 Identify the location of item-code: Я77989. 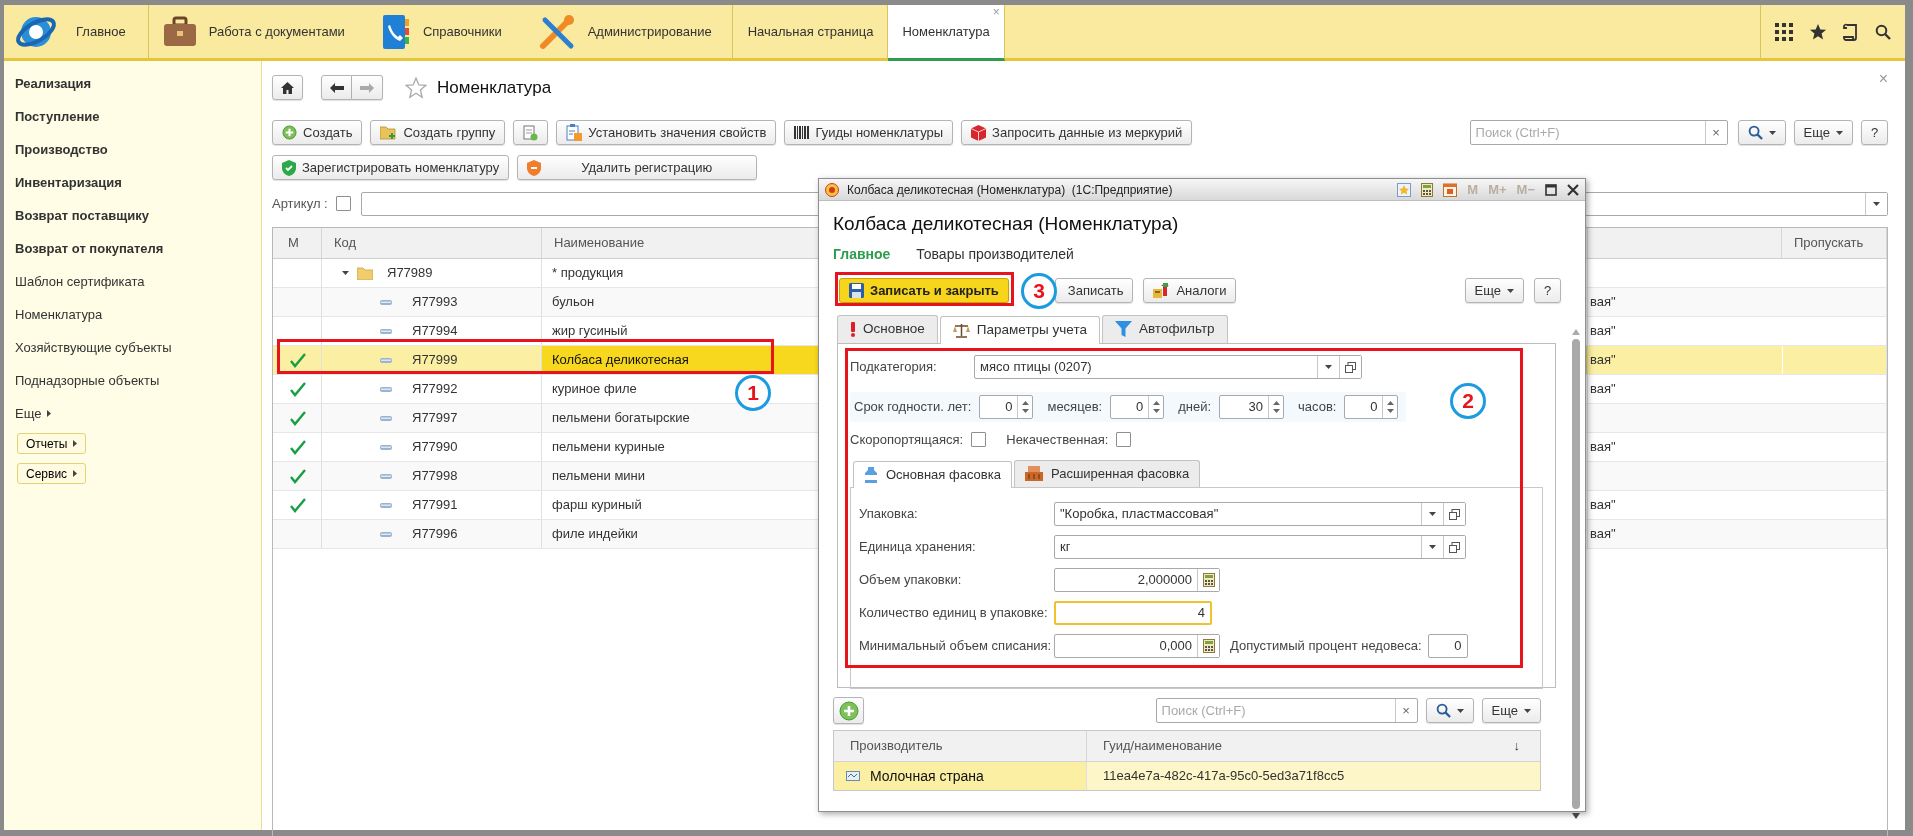
(410, 273).